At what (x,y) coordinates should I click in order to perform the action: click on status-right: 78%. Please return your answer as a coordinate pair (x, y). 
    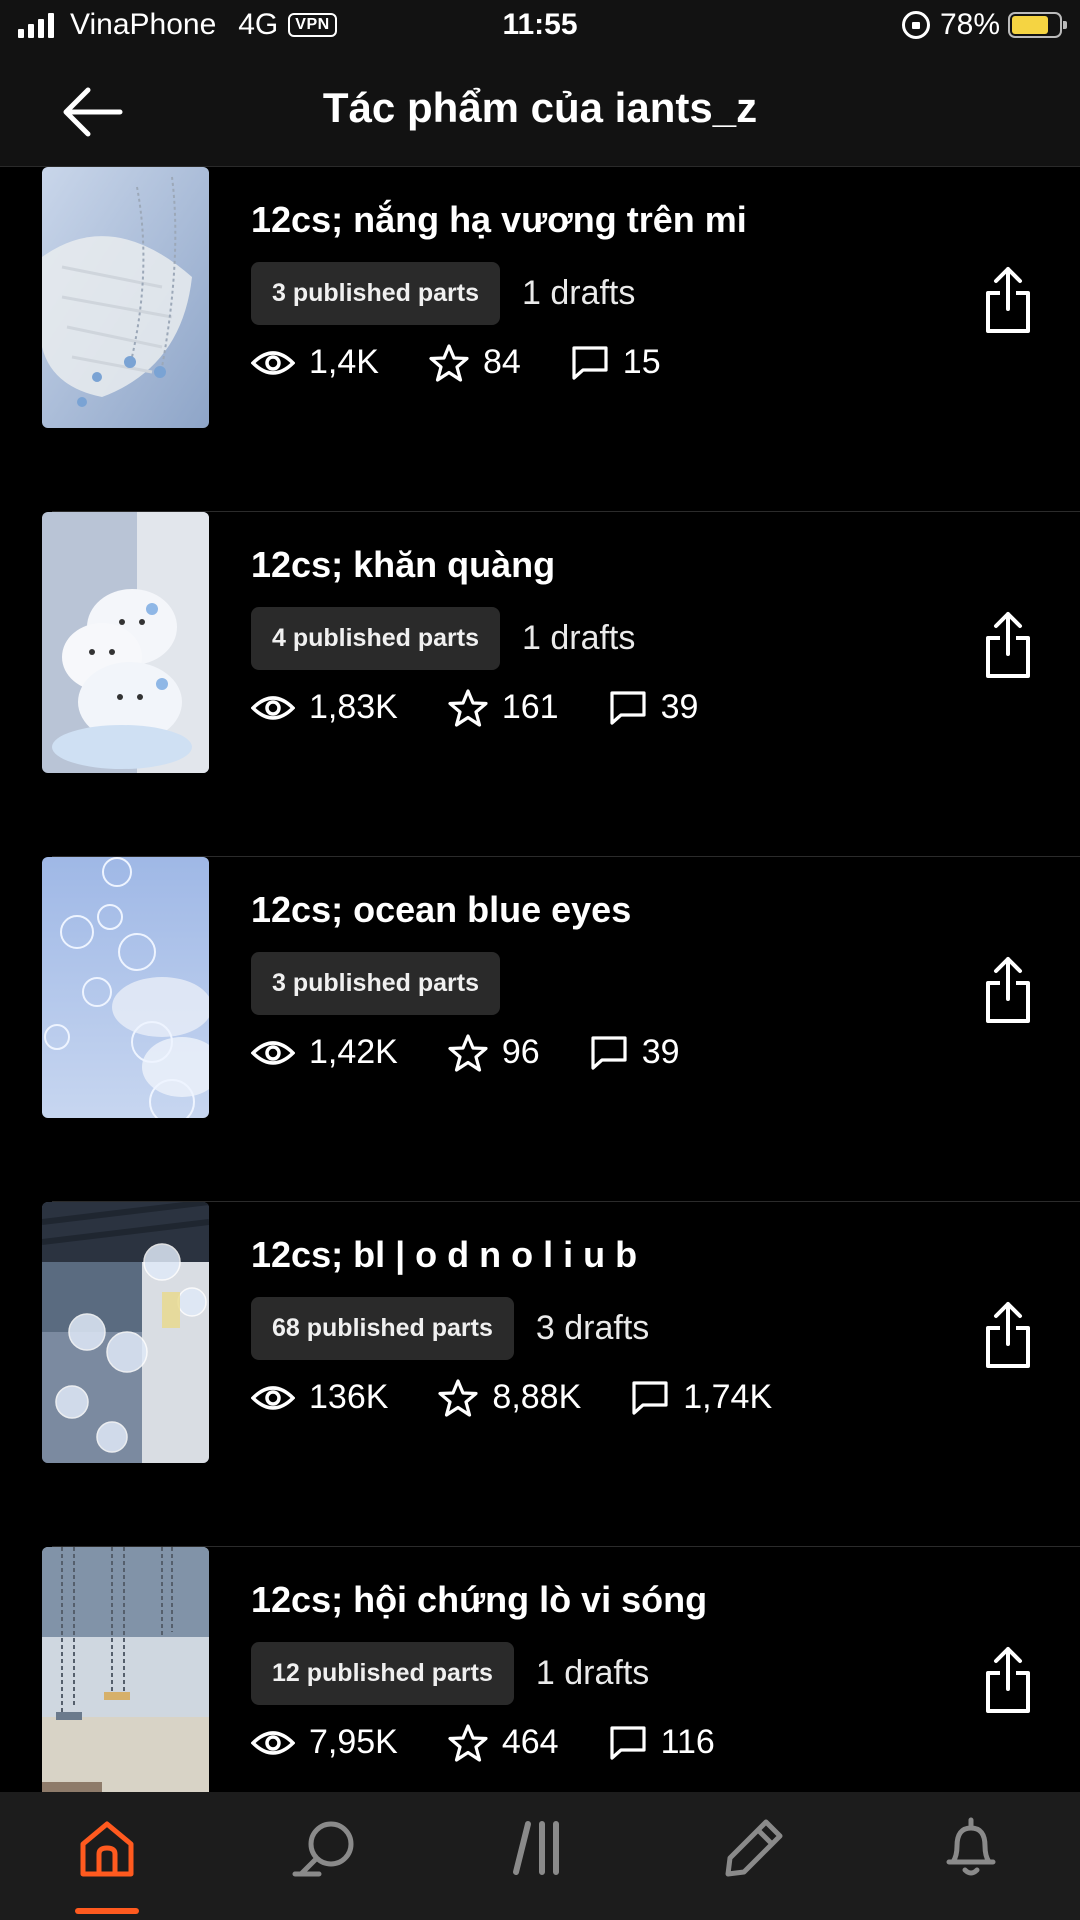
    Looking at the image, I should click on (984, 25).